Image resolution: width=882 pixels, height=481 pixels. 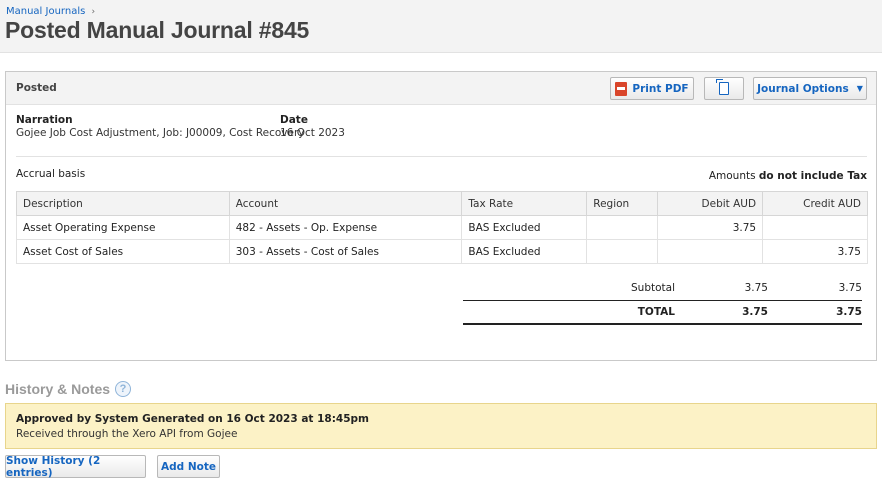 I want to click on status-label: Posted, so click(x=36, y=88).